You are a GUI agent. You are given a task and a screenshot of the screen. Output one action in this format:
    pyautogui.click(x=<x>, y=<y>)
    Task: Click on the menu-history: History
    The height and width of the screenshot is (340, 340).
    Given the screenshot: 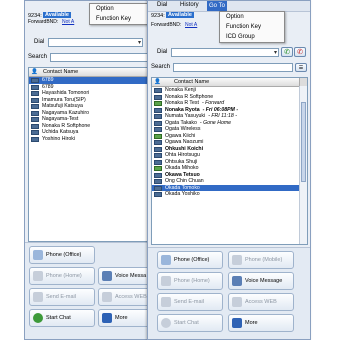 What is the action you would take?
    pyautogui.click(x=189, y=5)
    